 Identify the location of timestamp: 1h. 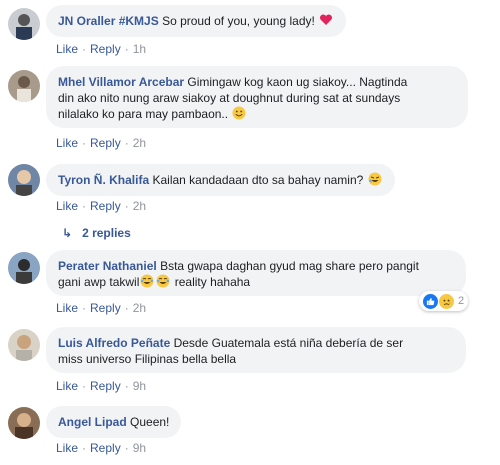
(139, 49).